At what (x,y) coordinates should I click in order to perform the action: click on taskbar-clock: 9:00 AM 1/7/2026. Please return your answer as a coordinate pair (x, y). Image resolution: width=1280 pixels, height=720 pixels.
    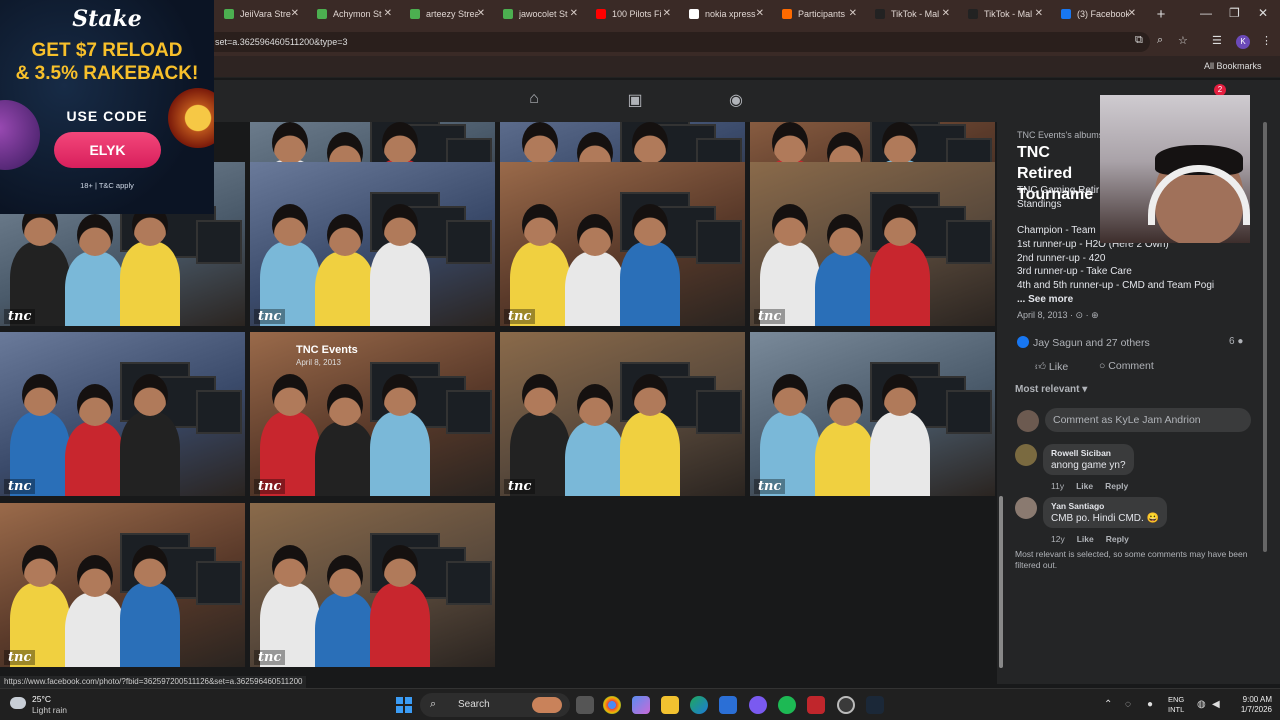
    Looking at the image, I should click on (1247, 705).